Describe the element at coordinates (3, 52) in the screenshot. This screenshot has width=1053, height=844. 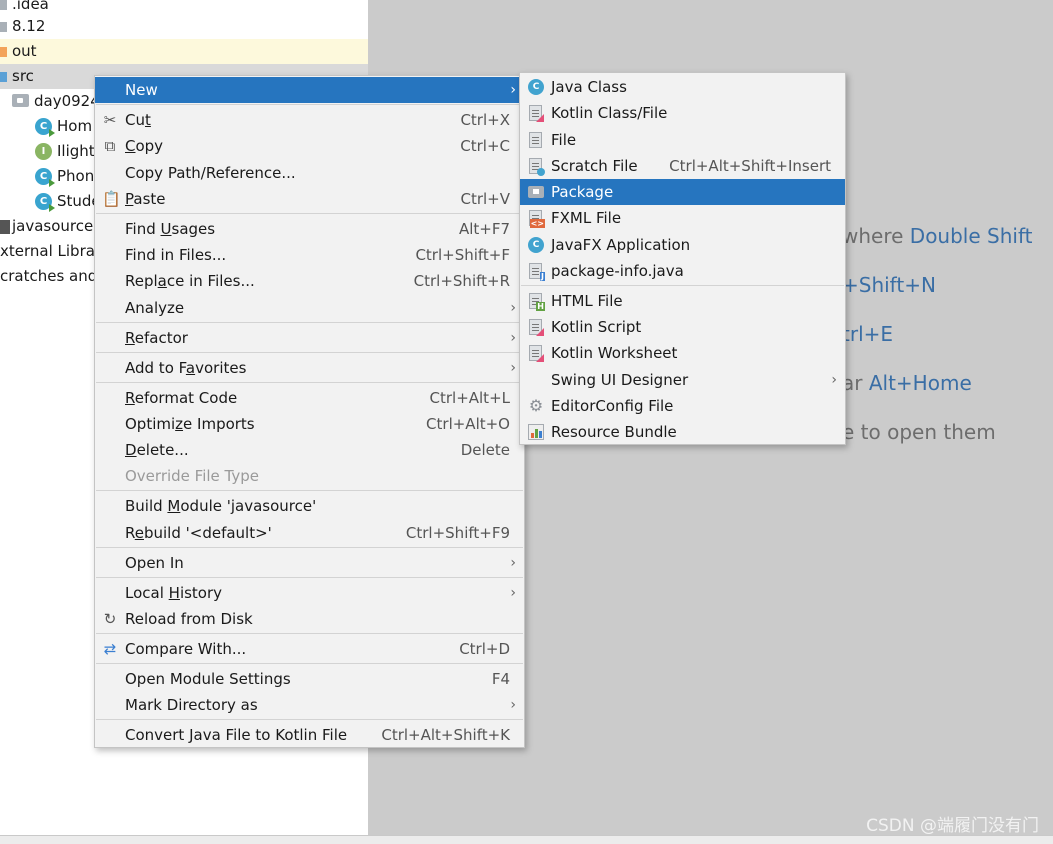
I see `folder-icon` at that location.